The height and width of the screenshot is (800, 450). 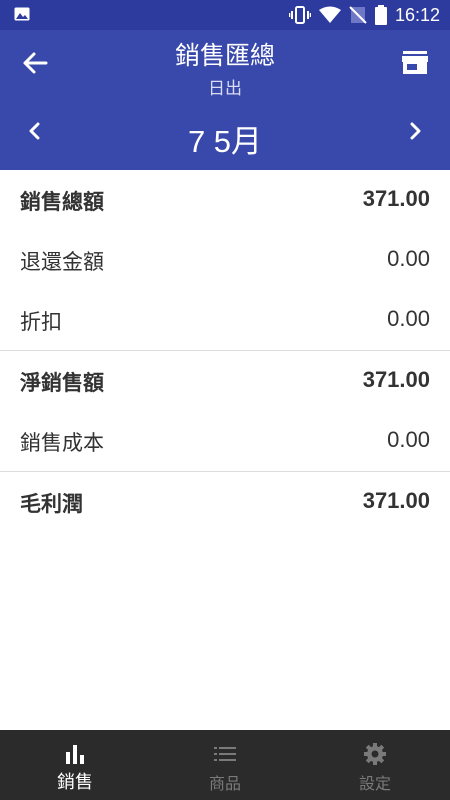 I want to click on battery-icon, so click(x=380, y=15).